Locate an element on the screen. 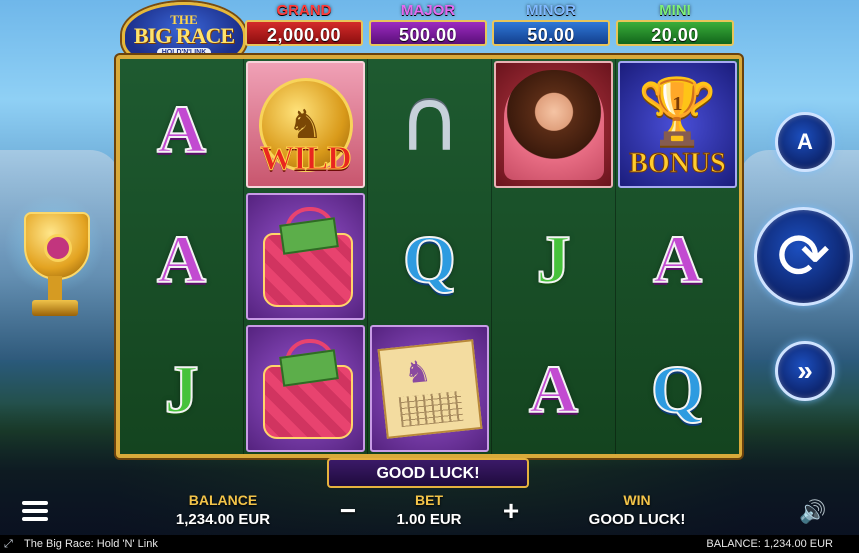  win-value: GOOD LUCK! is located at coordinates (637, 519).